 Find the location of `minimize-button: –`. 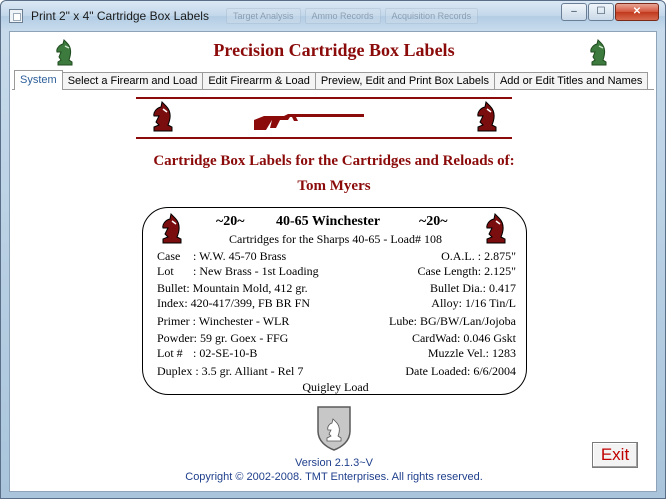

minimize-button: – is located at coordinates (574, 12).